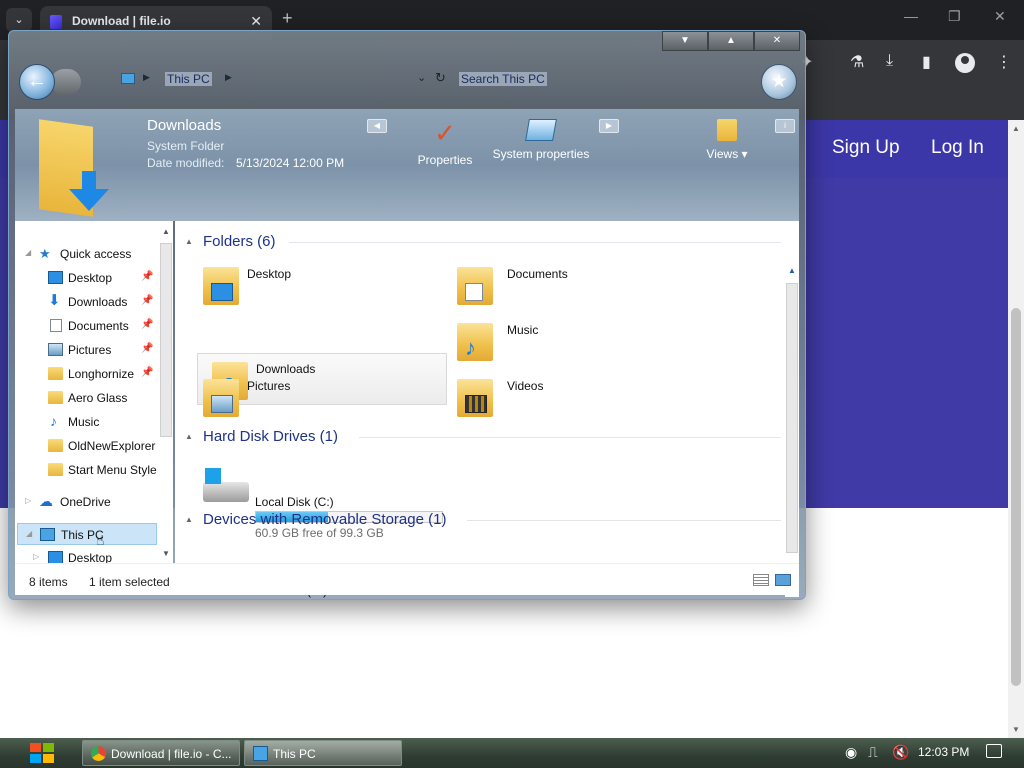  Describe the element at coordinates (520, 80) in the screenshot. I see `search-input: Search This PC` at that location.